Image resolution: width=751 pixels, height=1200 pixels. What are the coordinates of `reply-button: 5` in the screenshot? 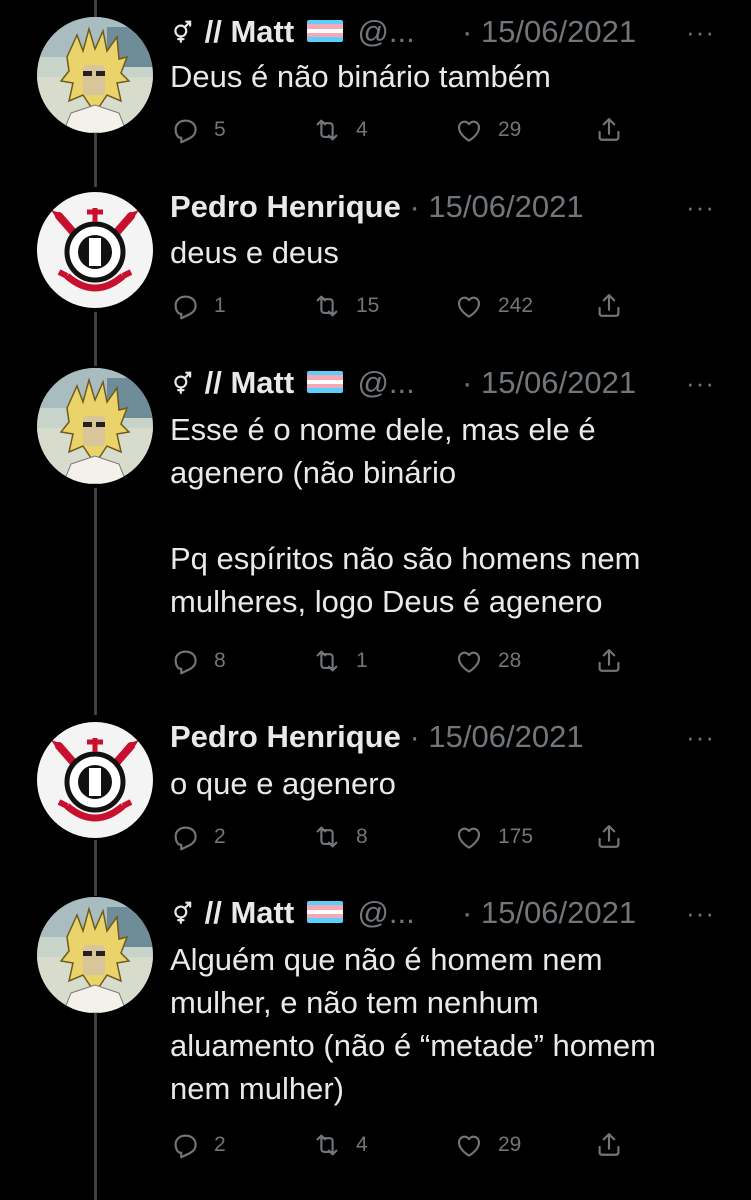 It's located at (198, 130).